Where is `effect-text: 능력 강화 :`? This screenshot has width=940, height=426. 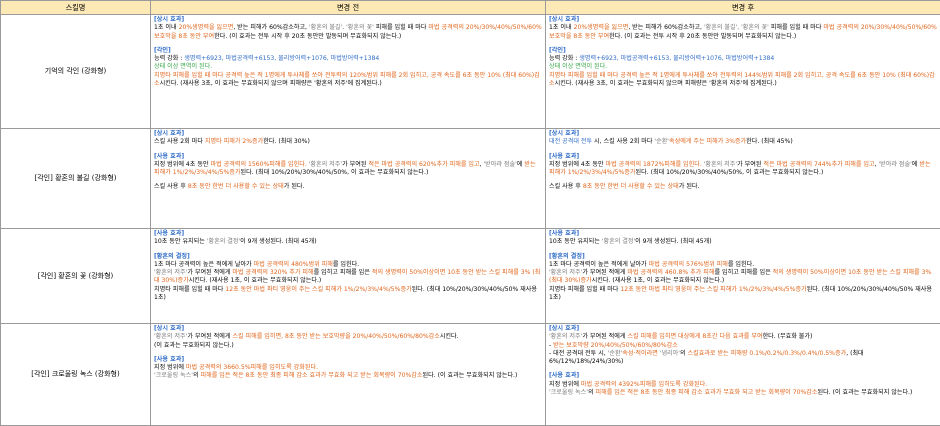
effect-text: 능력 강화 : is located at coordinates (169, 59).